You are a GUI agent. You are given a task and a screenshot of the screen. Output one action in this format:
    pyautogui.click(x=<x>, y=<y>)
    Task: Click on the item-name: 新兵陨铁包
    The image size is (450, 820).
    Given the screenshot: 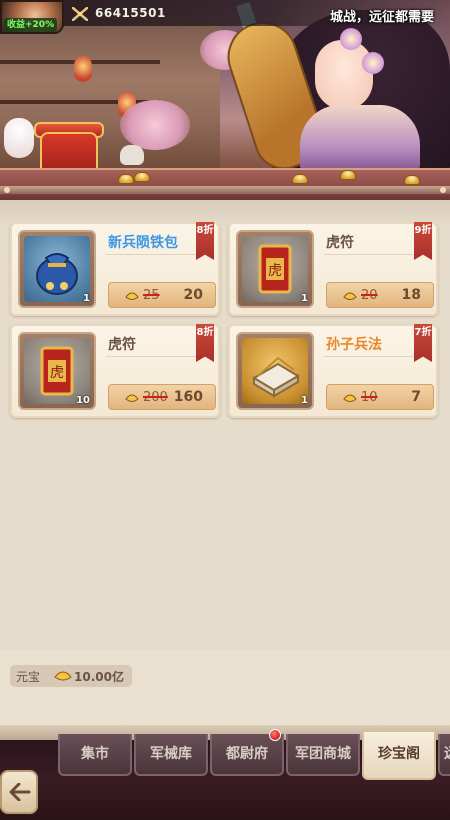 What is the action you would take?
    pyautogui.click(x=143, y=243)
    